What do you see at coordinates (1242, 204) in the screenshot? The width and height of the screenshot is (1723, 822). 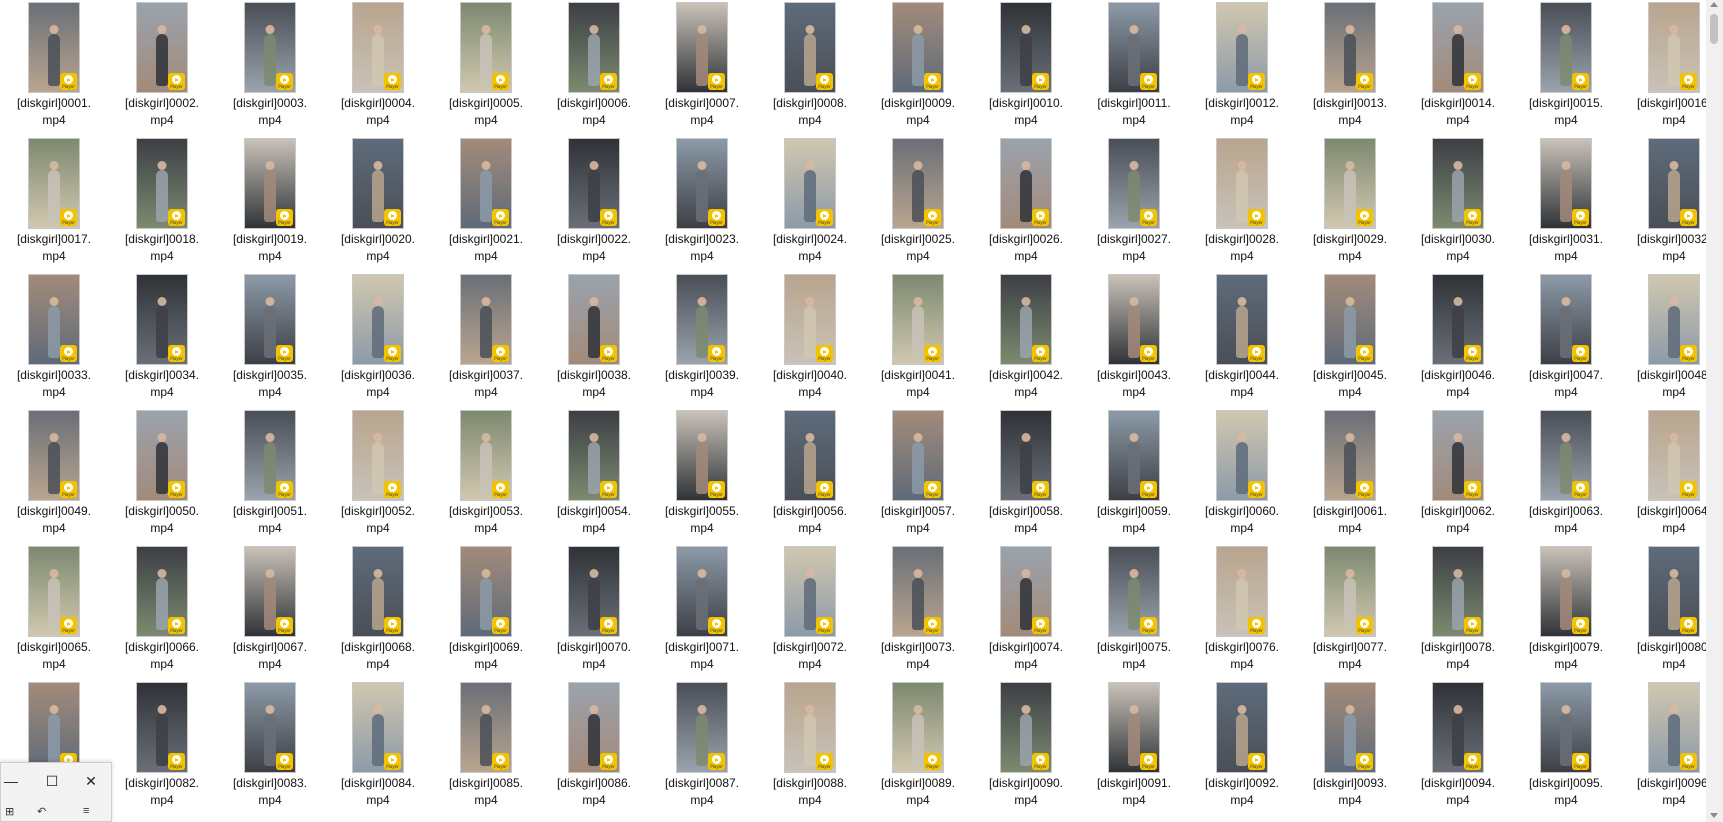 I see `file-item: Player [diskgirl]0028. mp4` at bounding box center [1242, 204].